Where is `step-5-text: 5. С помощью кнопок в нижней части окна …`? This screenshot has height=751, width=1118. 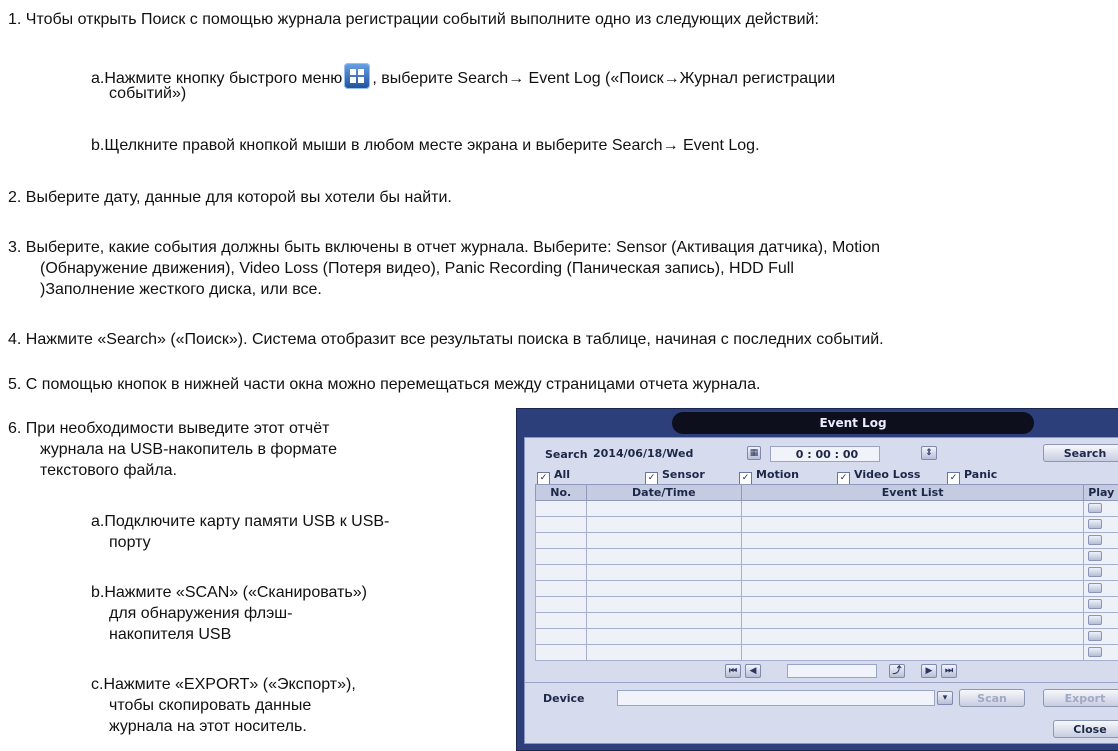 step-5-text: 5. С помощью кнопок в нижней части окна … is located at coordinates (384, 385).